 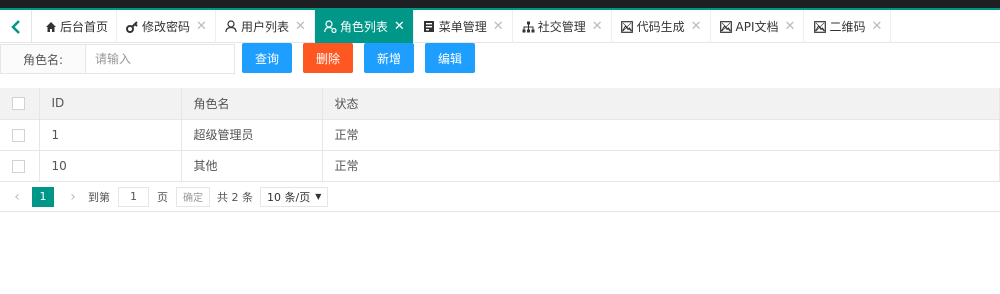 I want to click on tab-9: 二维码 ✕, so click(x=848, y=26).